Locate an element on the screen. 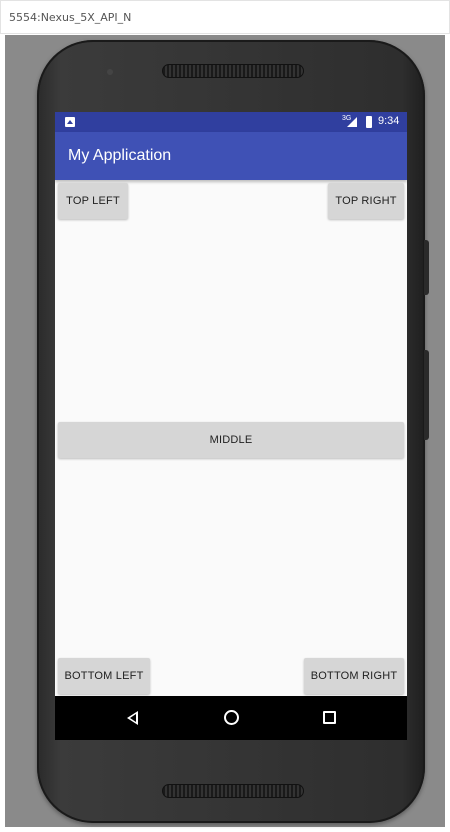 The image size is (450, 832). status-time: 9:34 is located at coordinates (389, 121).